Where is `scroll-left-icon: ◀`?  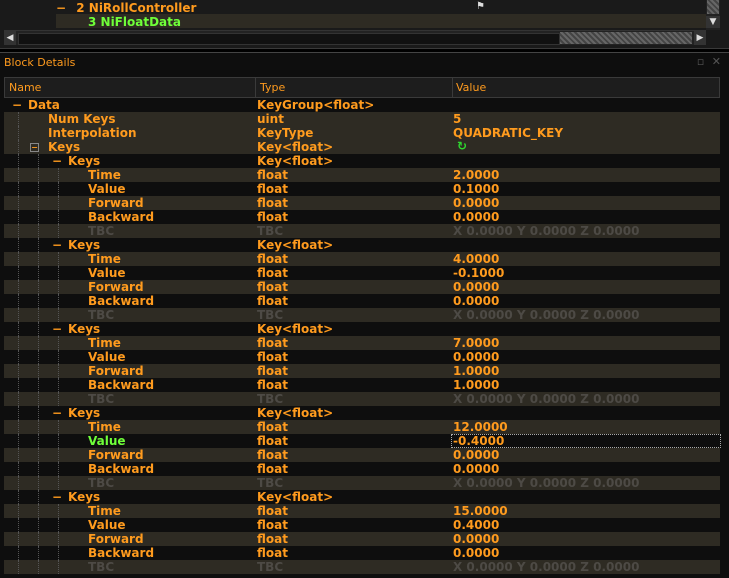
scroll-left-icon: ◀ is located at coordinates (10, 38).